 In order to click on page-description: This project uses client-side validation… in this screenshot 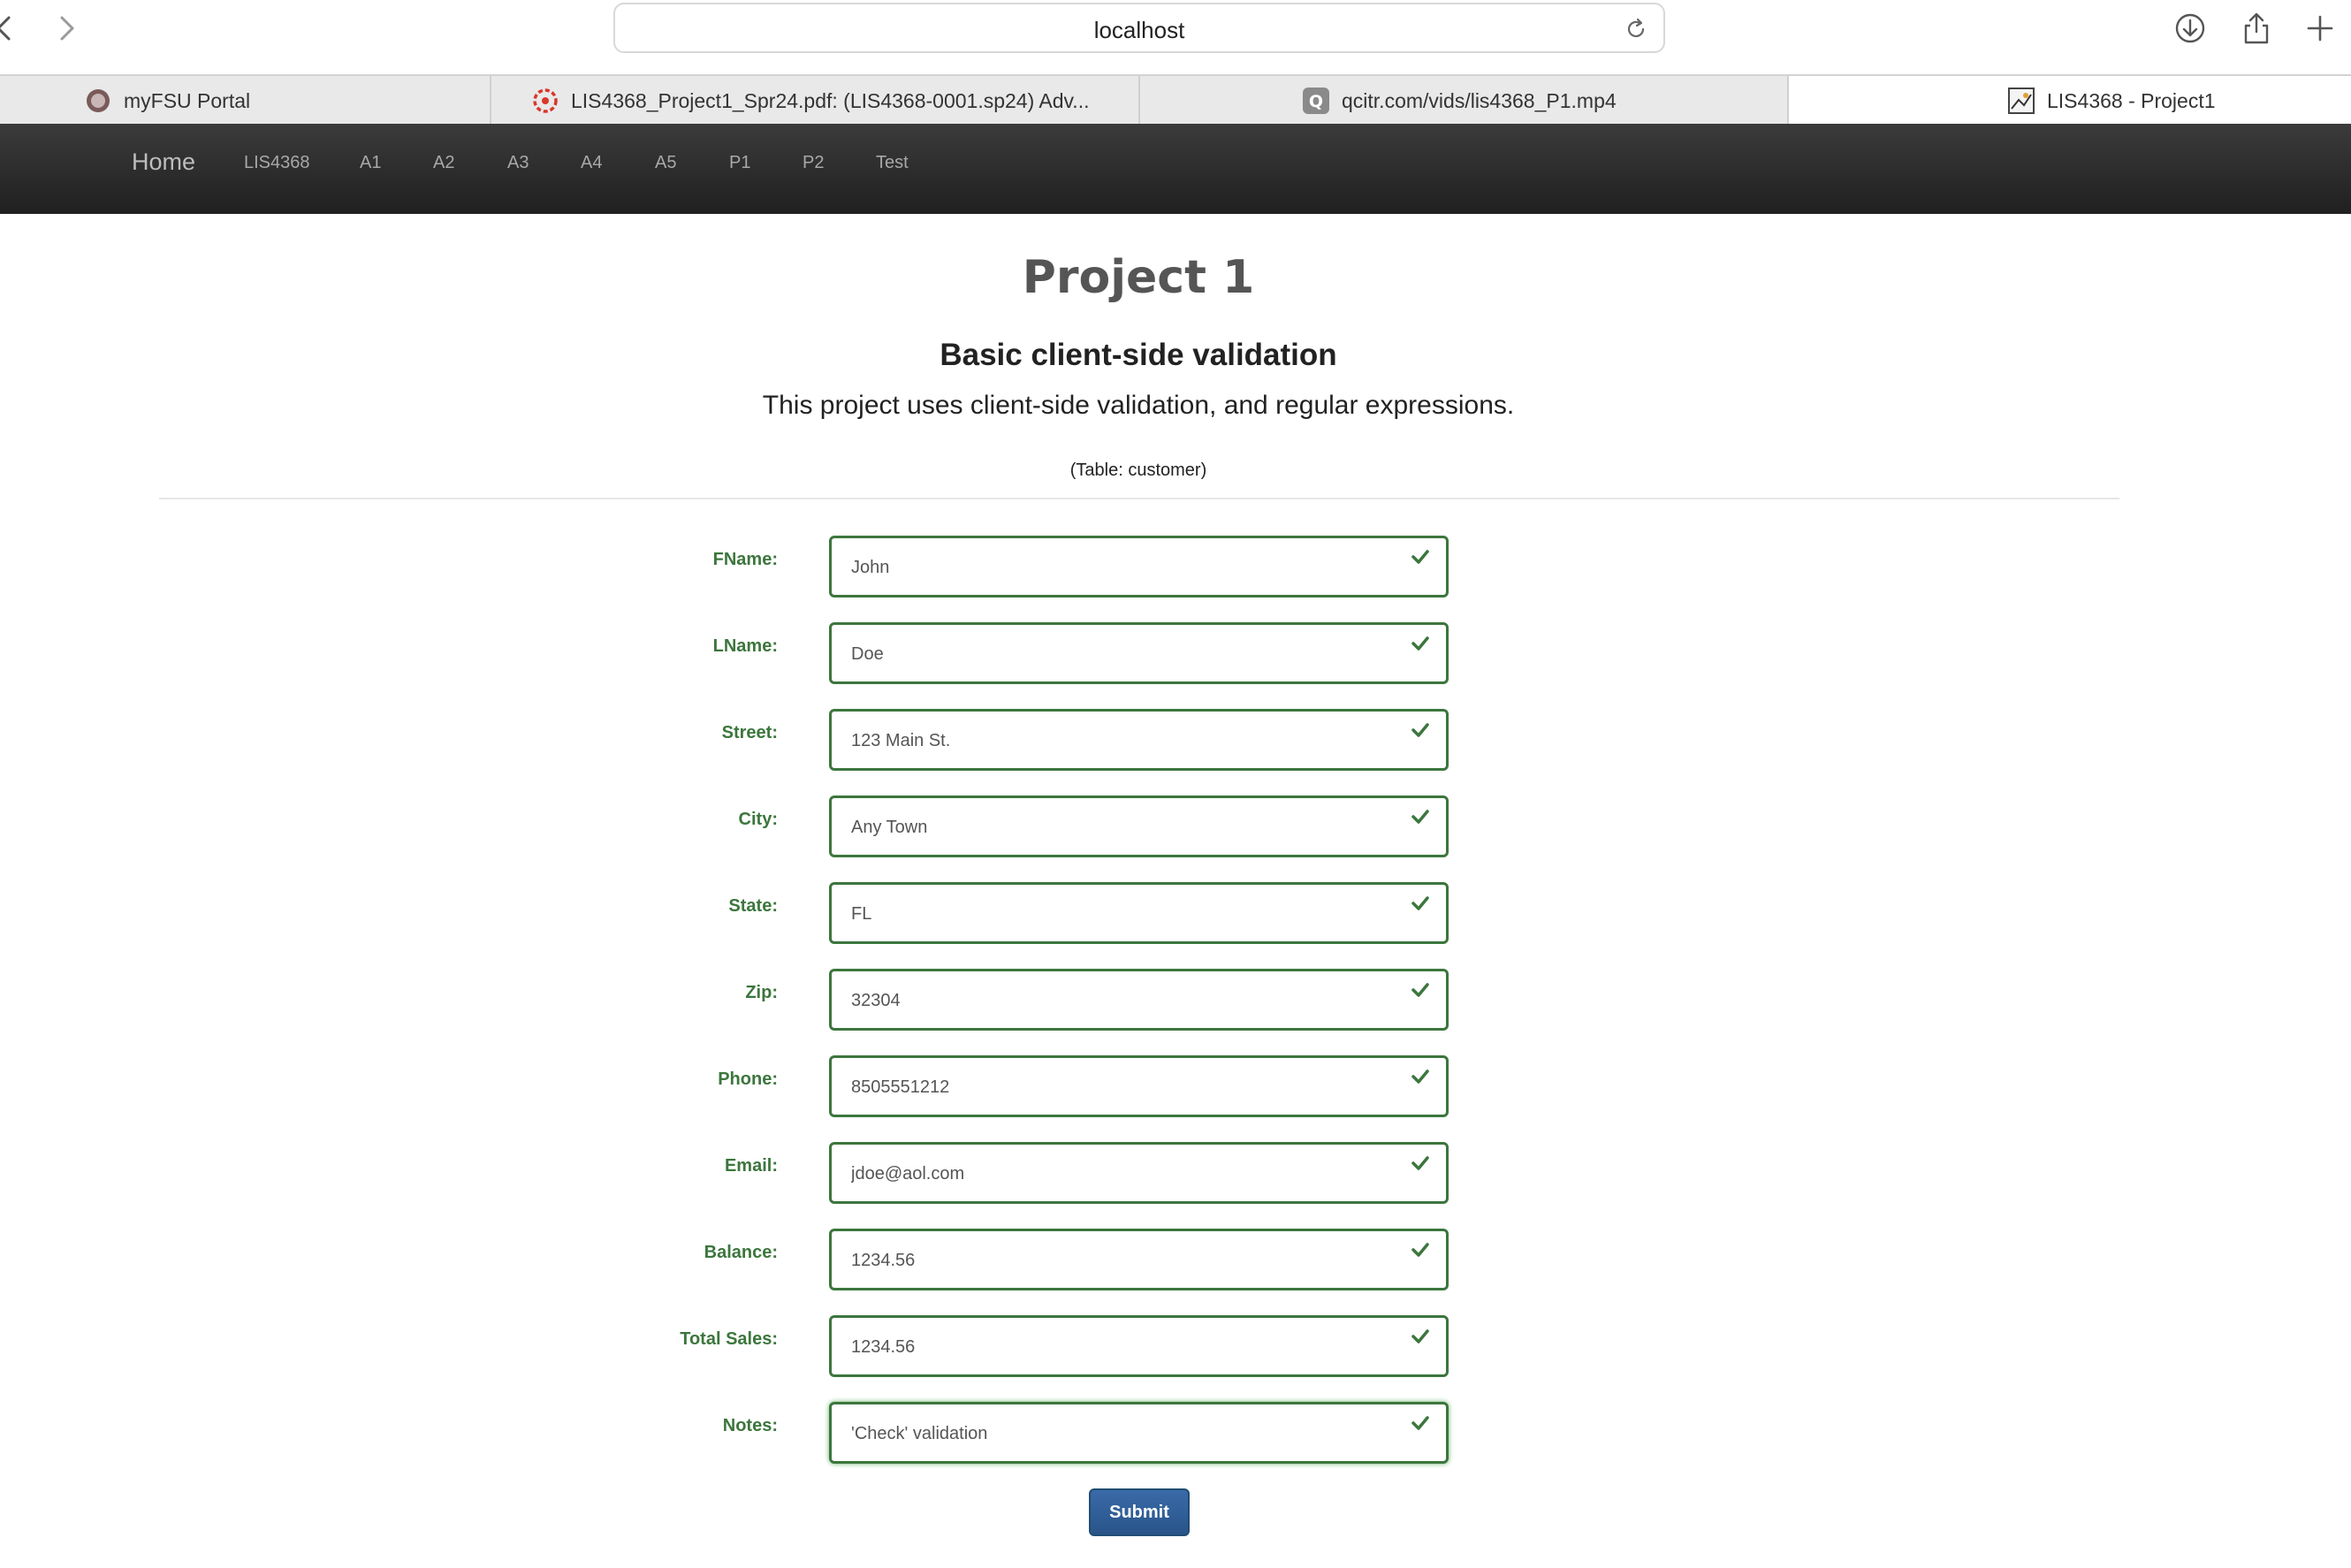, I will do `click(1138, 406)`.